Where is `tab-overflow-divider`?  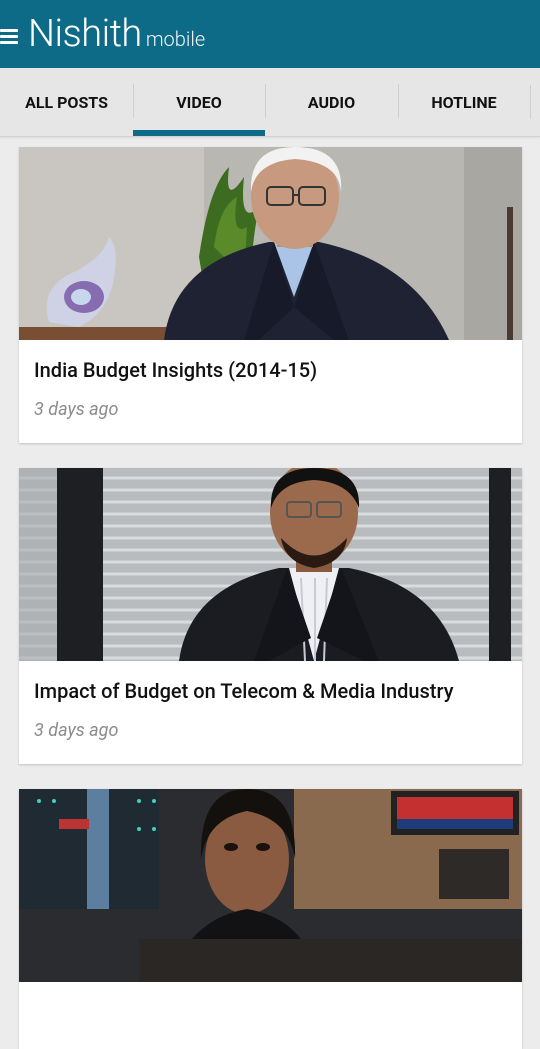
tab-overflow-divider is located at coordinates (535, 102).